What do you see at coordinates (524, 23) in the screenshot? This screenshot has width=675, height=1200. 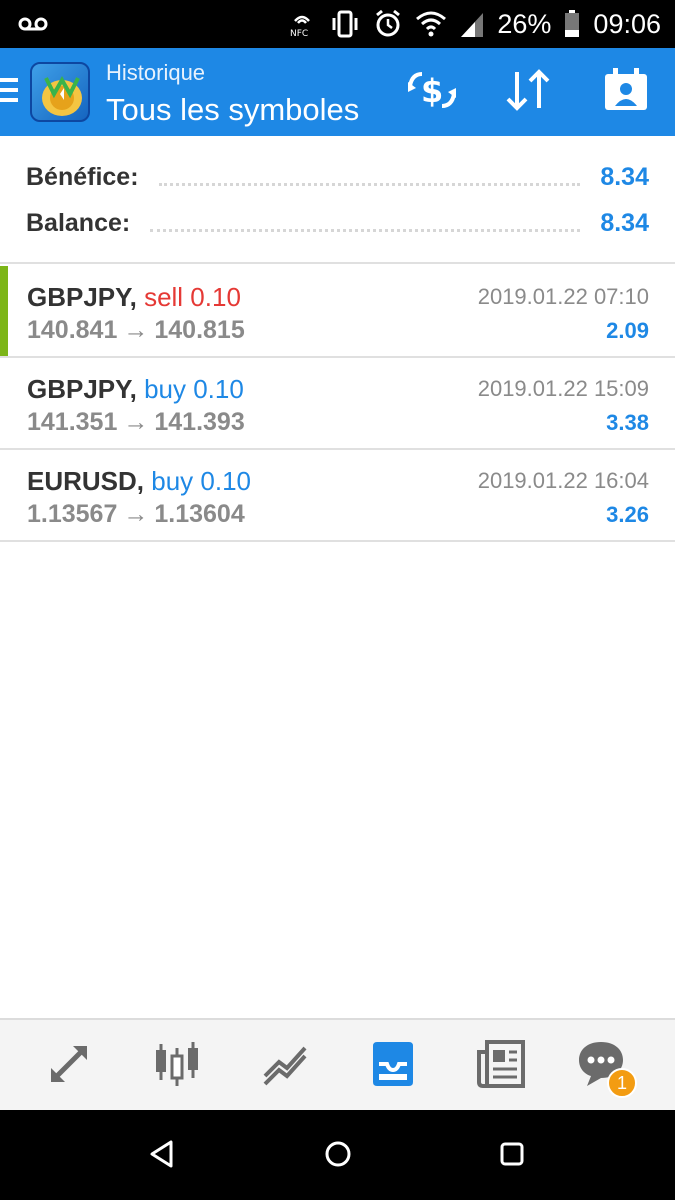 I see `battery-percent: 26%` at bounding box center [524, 23].